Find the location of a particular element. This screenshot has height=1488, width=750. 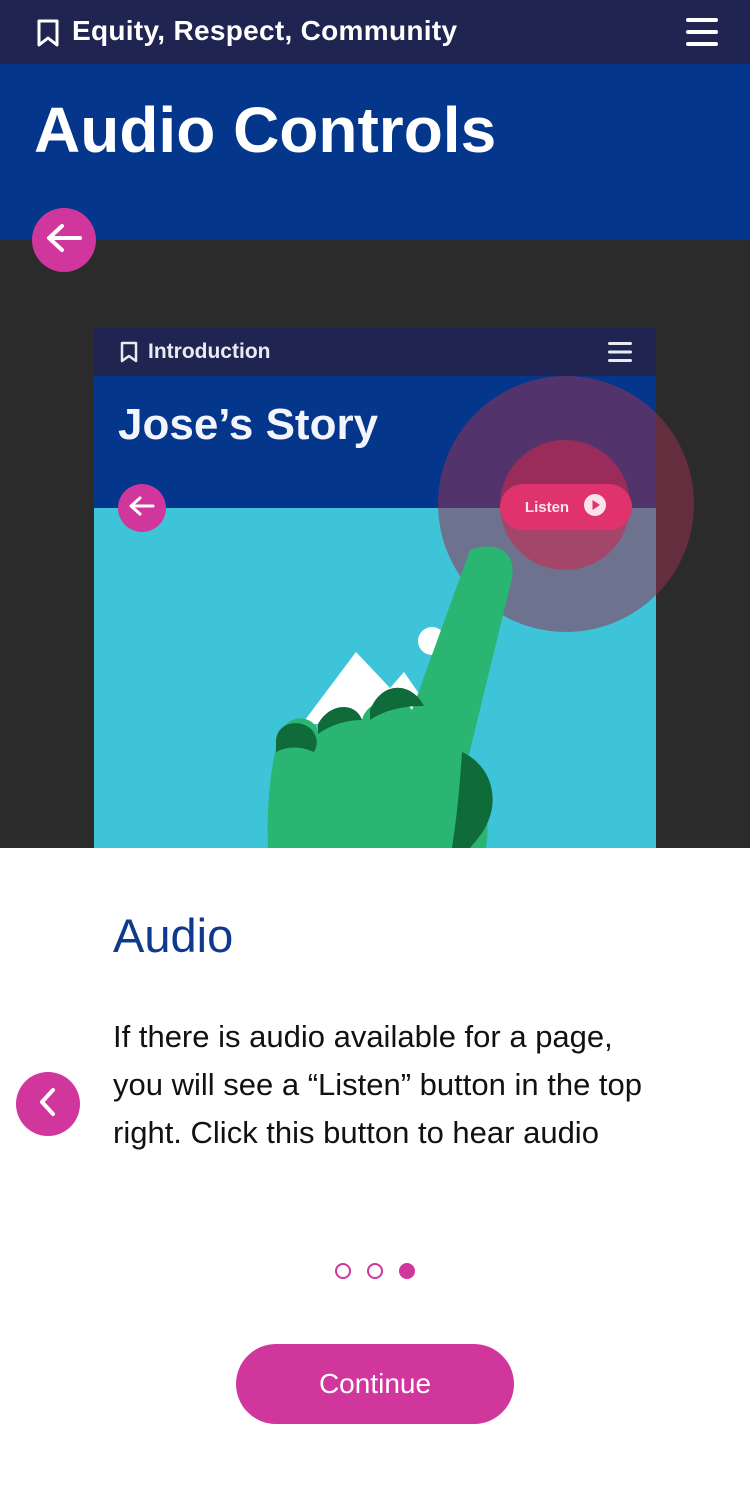

continue-button: Continue is located at coordinates (375, 1384).